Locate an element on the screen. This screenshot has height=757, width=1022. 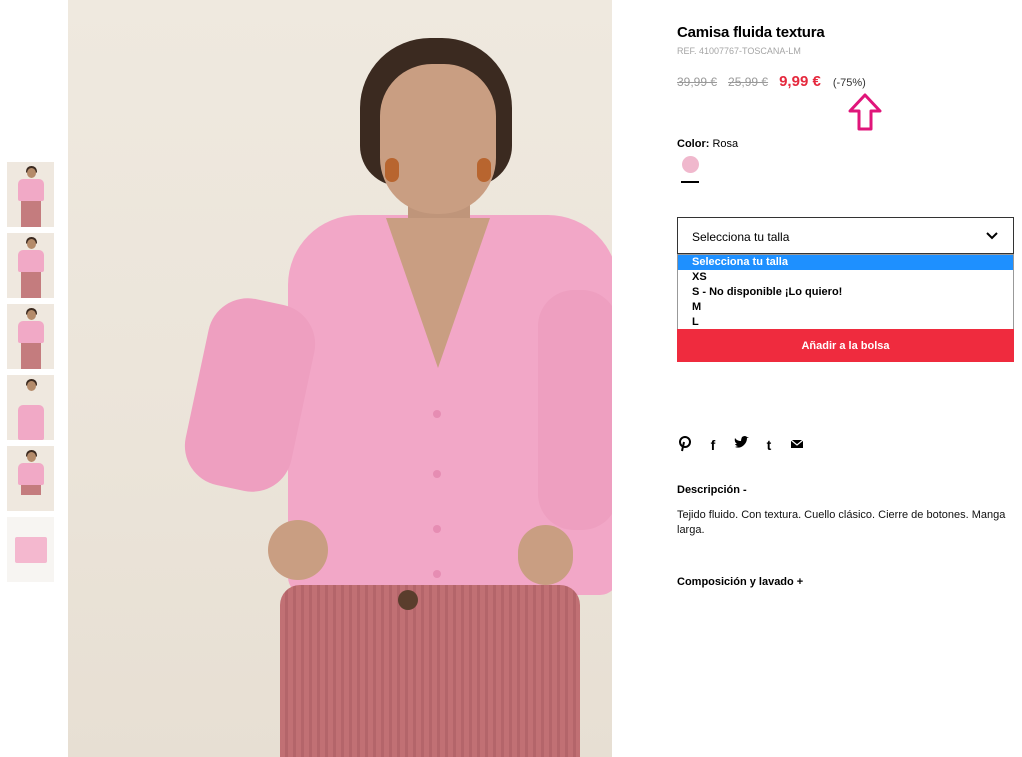
size-select-value: Selecciona tu talla is located at coordinates (741, 237).